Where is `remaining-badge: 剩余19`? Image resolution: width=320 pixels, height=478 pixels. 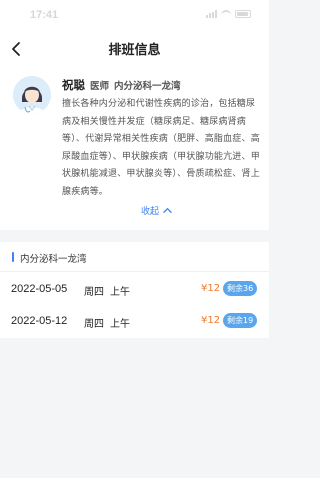 remaining-badge: 剩余19 is located at coordinates (240, 320).